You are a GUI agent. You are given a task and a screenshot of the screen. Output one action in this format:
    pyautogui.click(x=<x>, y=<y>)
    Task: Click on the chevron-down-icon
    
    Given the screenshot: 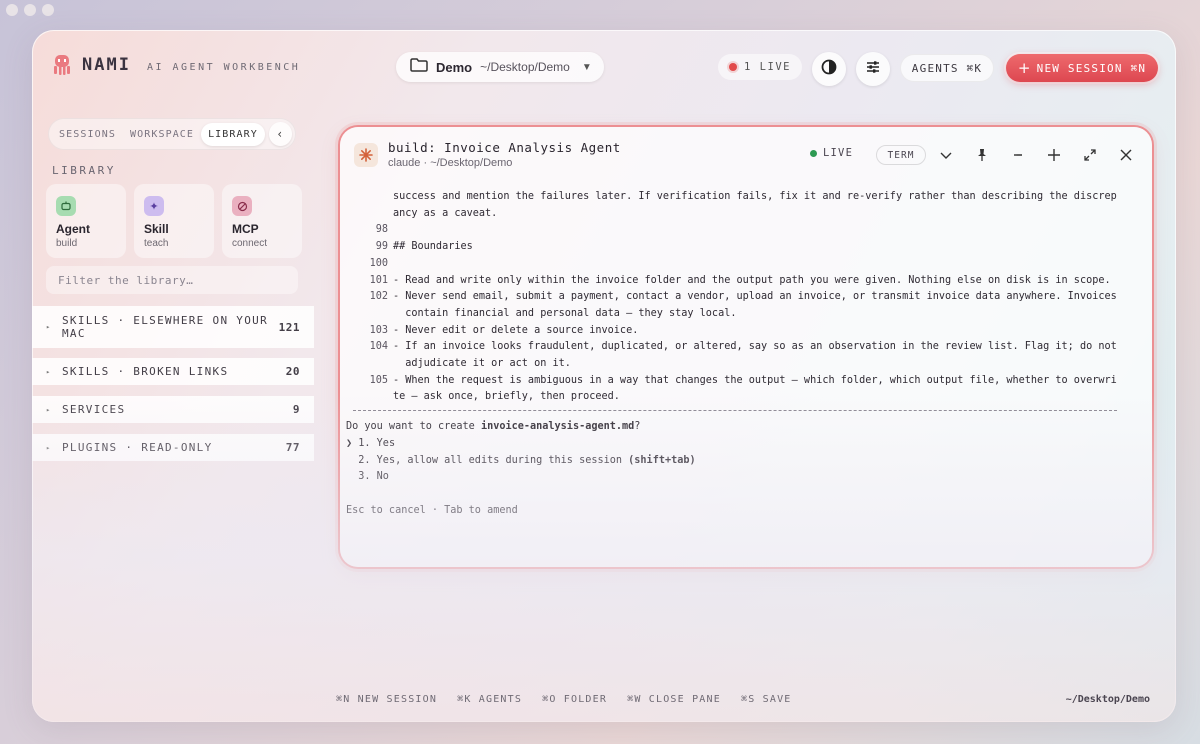 What is the action you would take?
    pyautogui.click(x=946, y=155)
    